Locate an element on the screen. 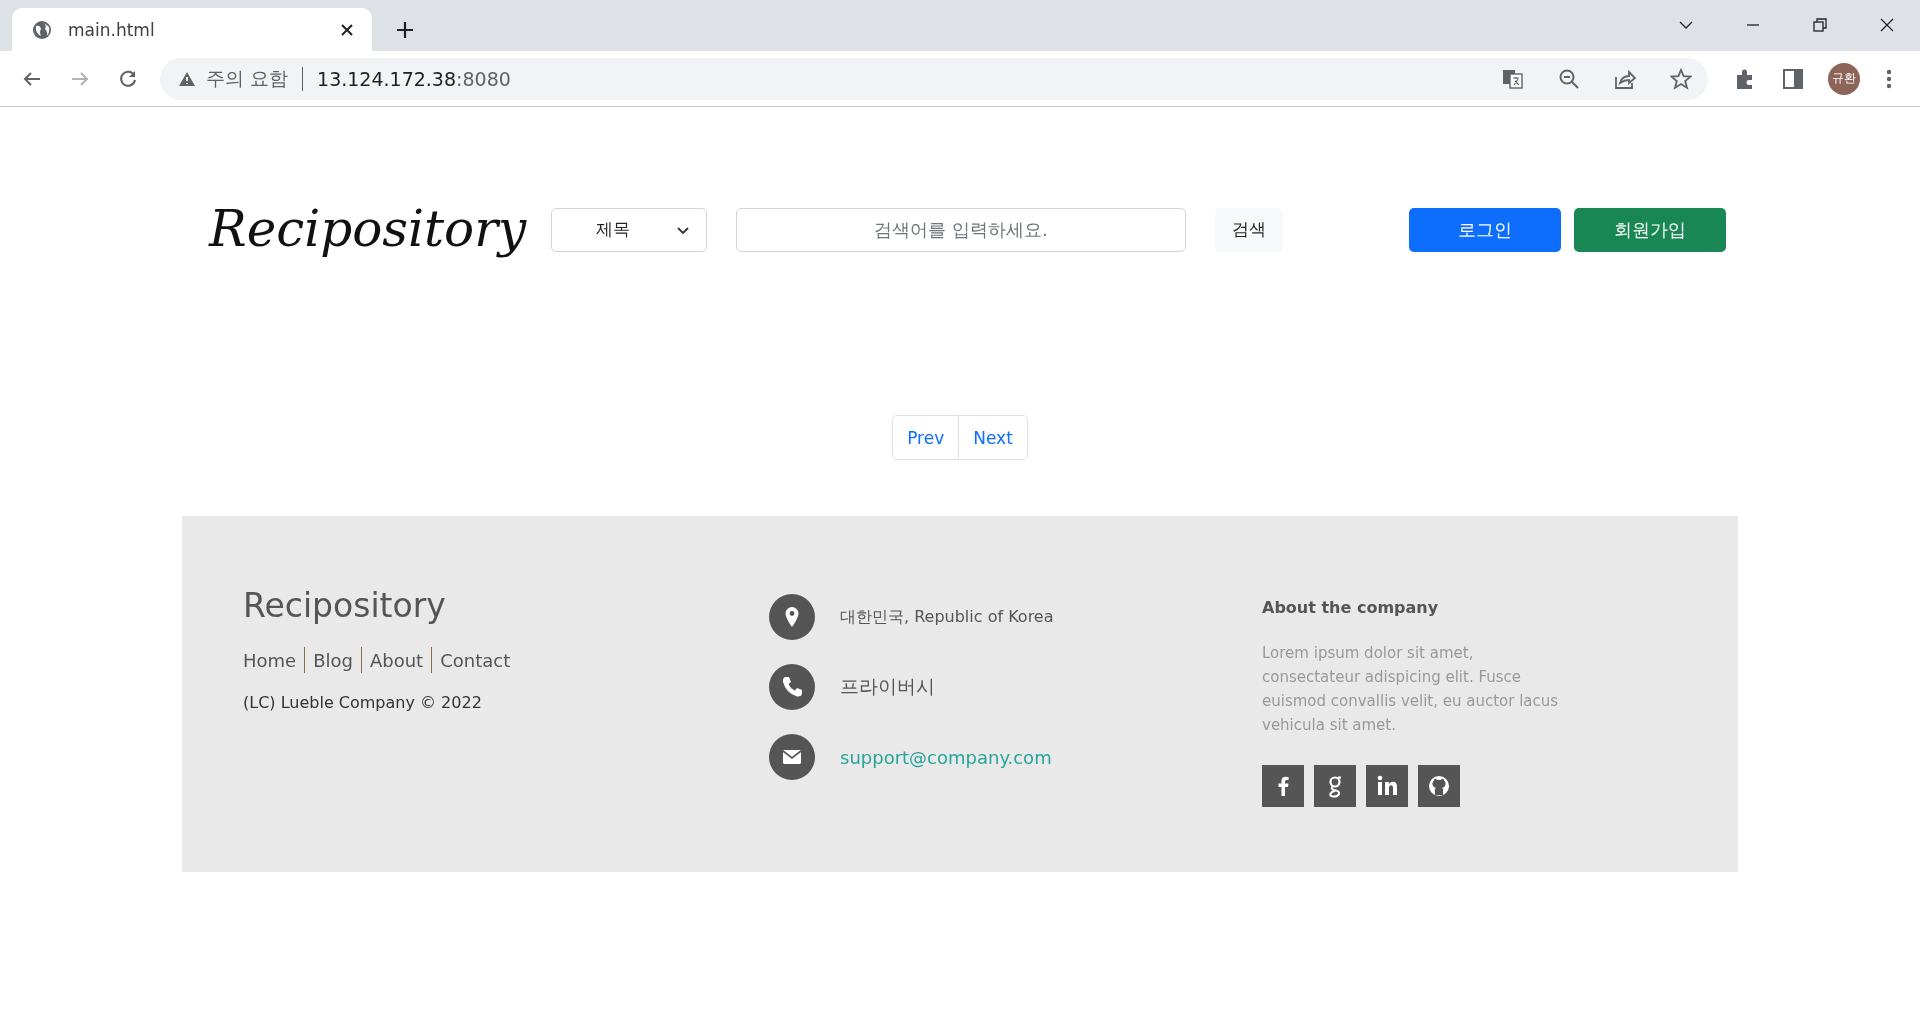 This screenshot has width=1920, height=1020. profile-avatar: 규환 is located at coordinates (1844, 78).